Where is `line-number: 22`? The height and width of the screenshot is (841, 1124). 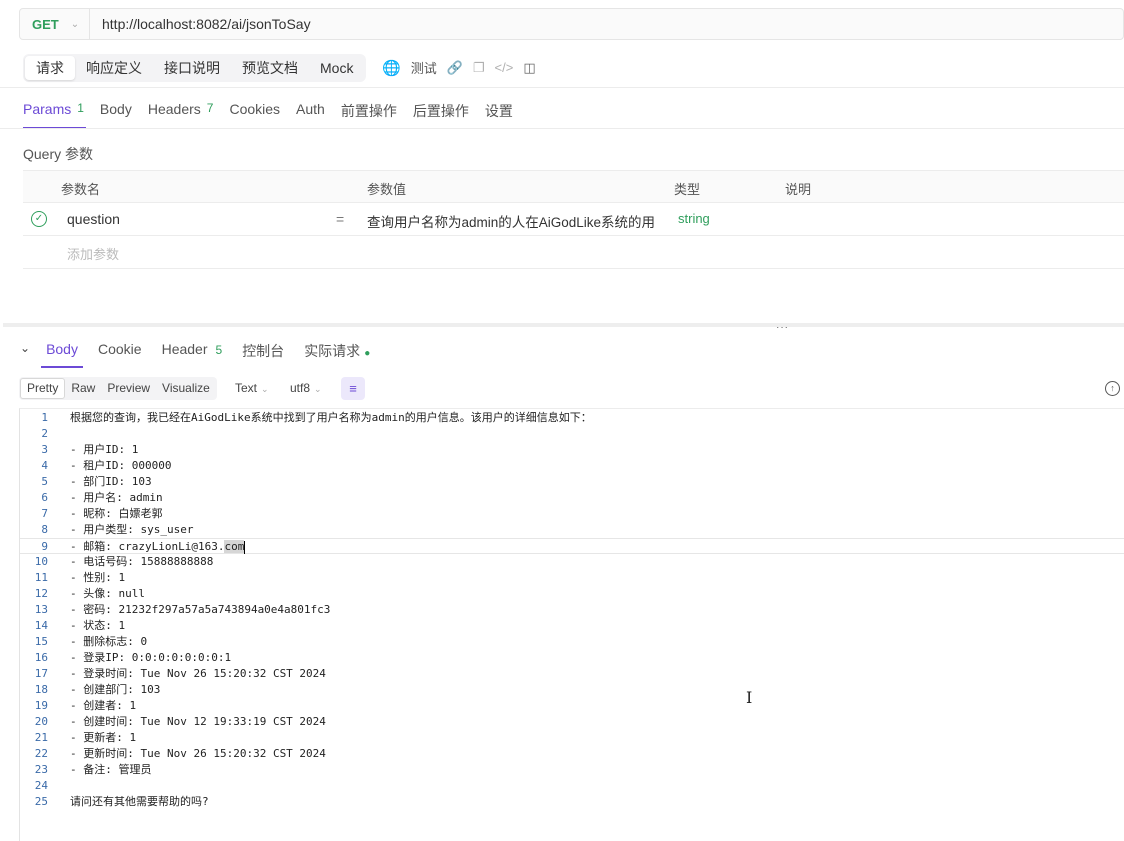 line-number: 22 is located at coordinates (41, 753).